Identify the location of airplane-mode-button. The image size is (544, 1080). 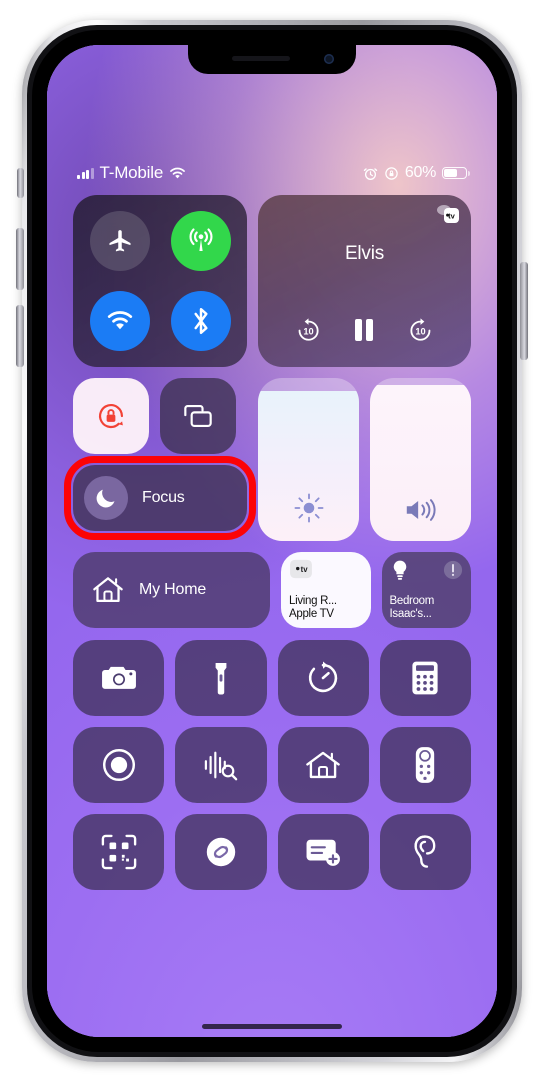
(119, 241).